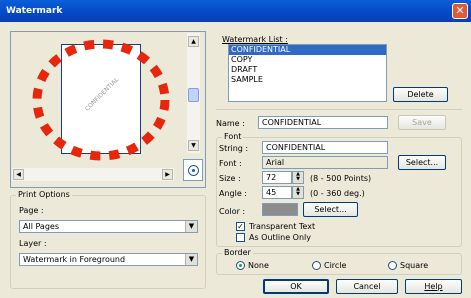 This screenshot has height=298, width=471. Describe the element at coordinates (420, 94) in the screenshot. I see `delete-button: Delete` at that location.